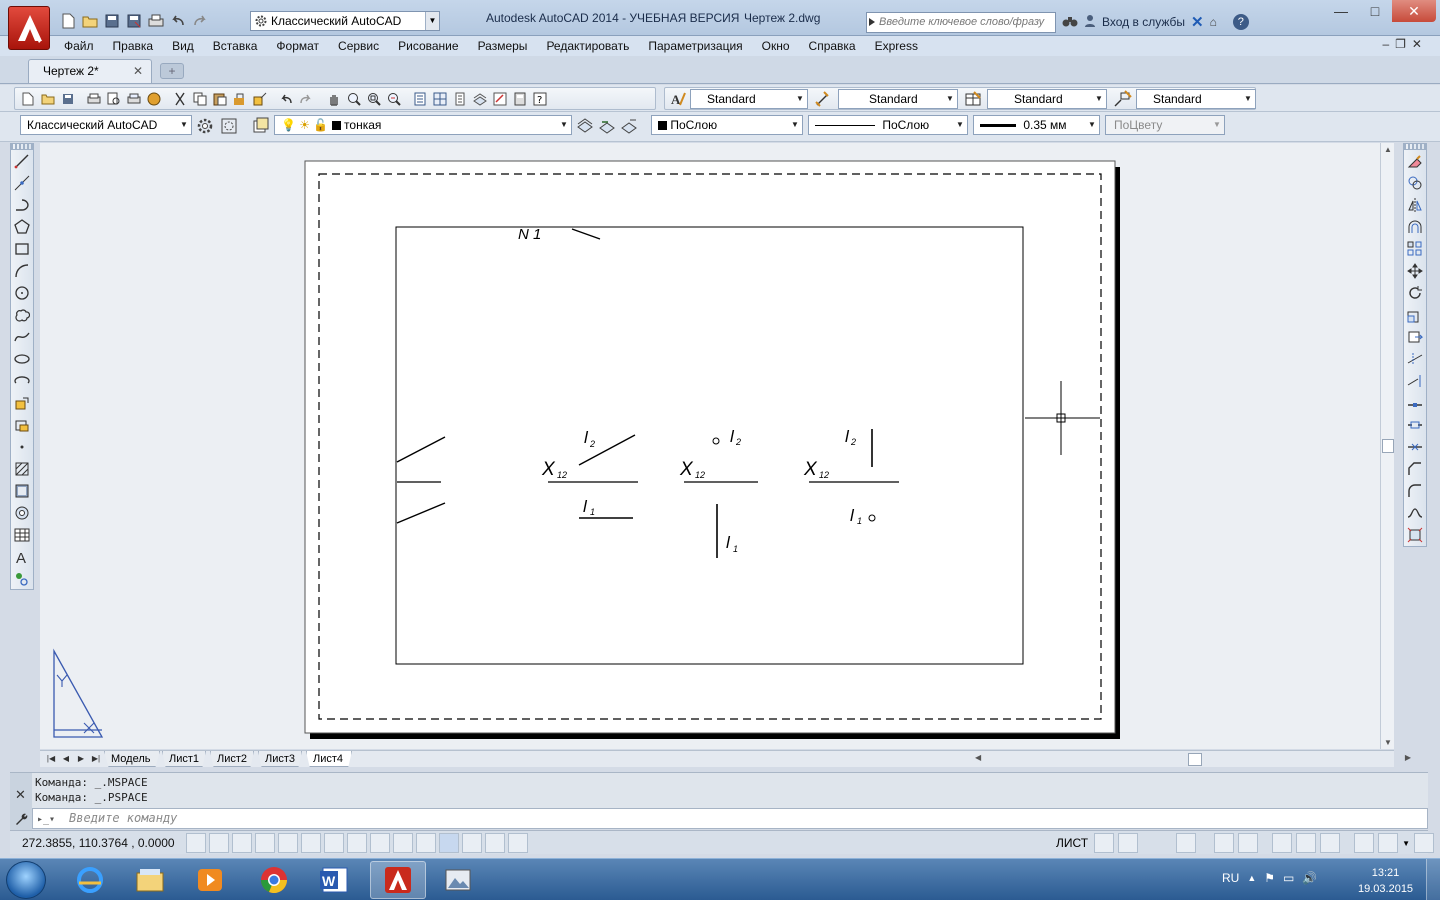 The height and width of the screenshot is (900, 1440). What do you see at coordinates (22, 513) in the screenshot?
I see `region-icon` at bounding box center [22, 513].